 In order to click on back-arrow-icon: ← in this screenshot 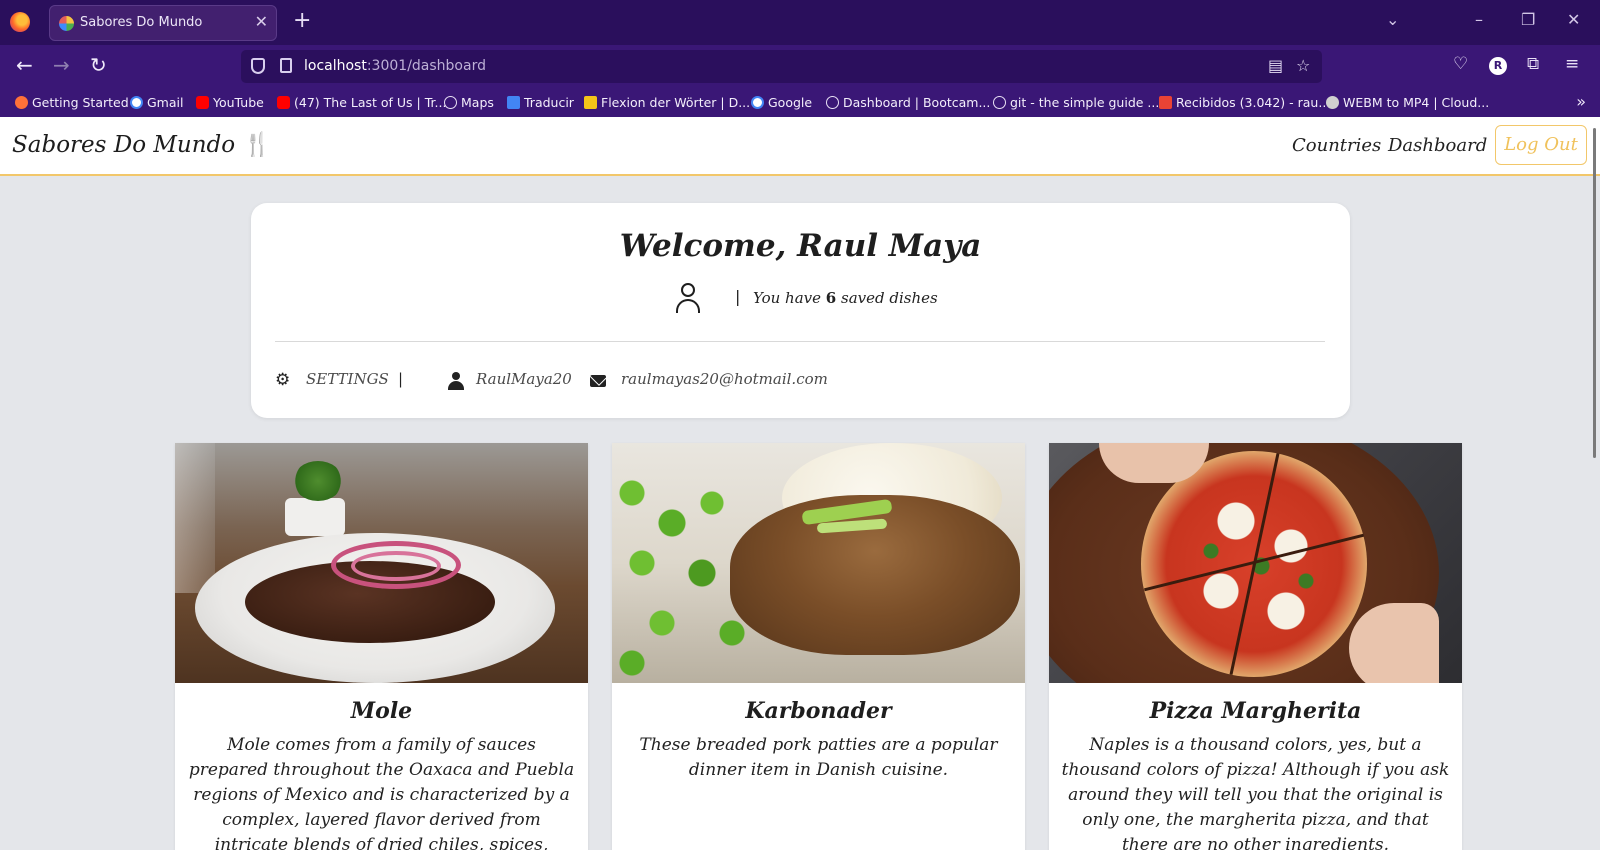, I will do `click(24, 65)`.